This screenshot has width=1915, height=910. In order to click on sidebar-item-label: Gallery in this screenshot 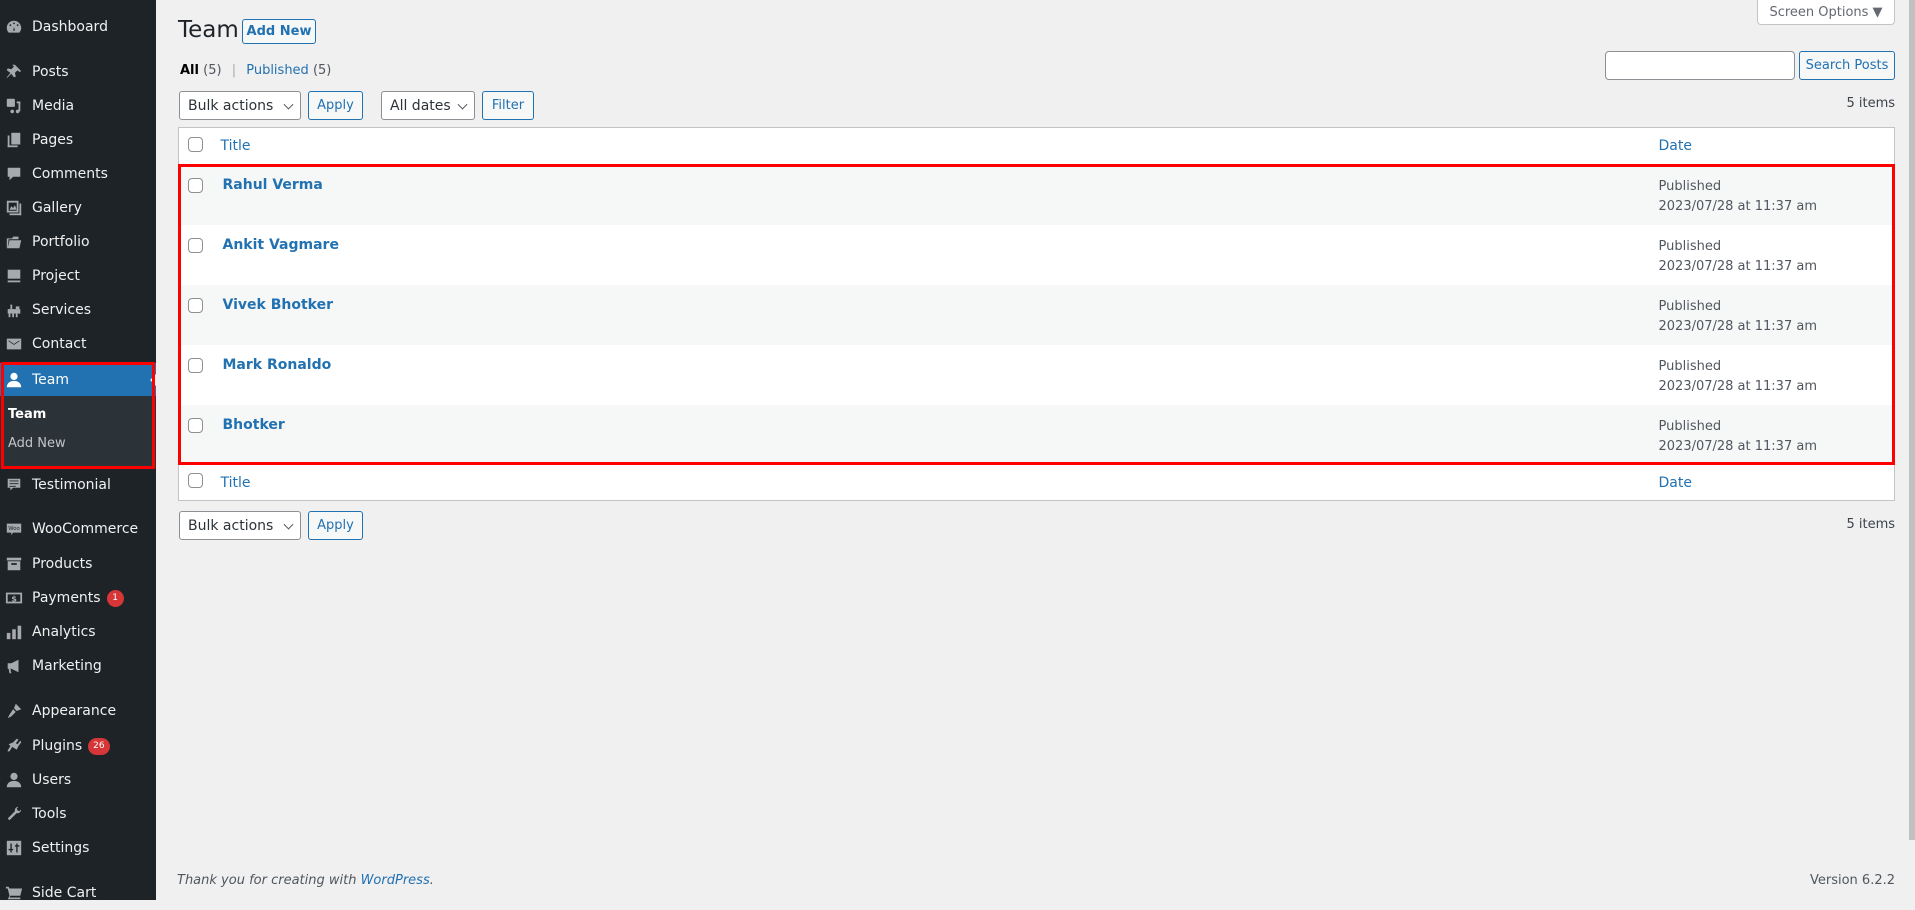, I will do `click(57, 208)`.